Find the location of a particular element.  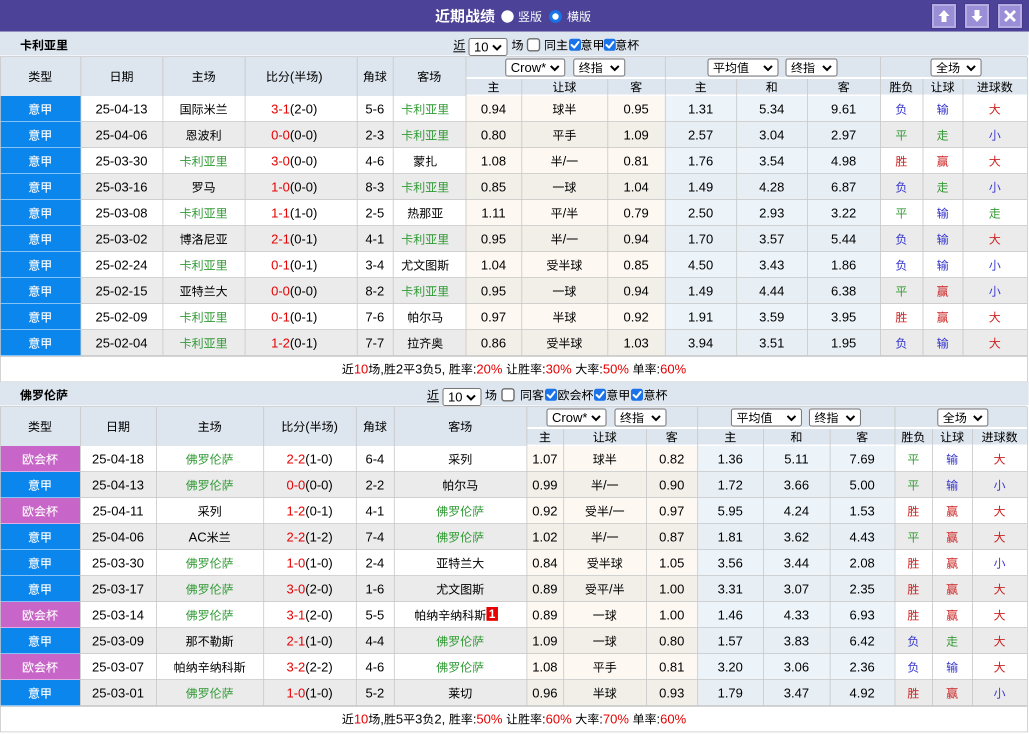

svg-text: 1.46 is located at coordinates (730, 615).